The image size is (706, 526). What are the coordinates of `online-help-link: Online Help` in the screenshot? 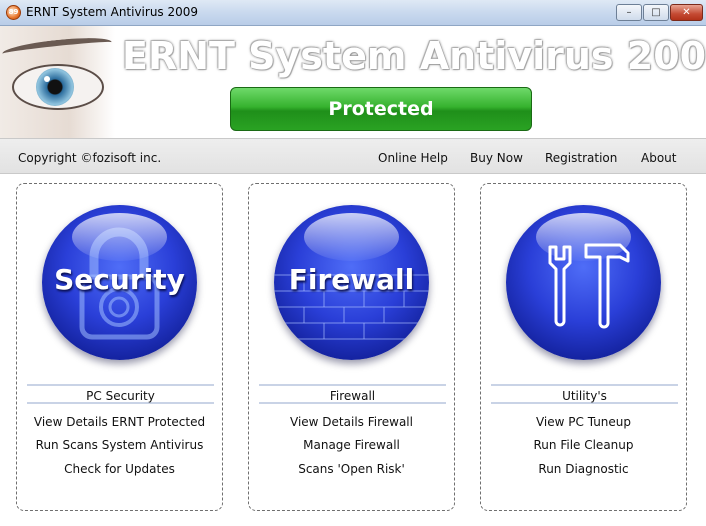 It's located at (413, 158).